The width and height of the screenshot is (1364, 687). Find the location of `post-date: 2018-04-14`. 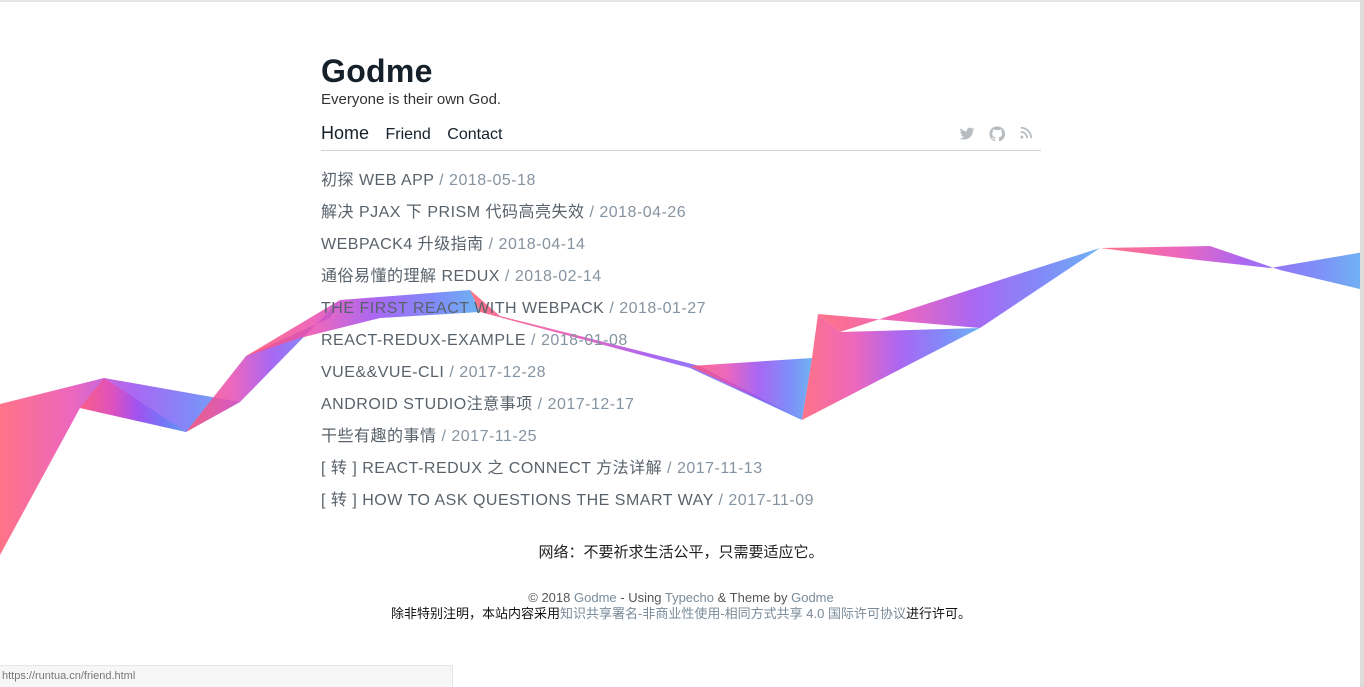

post-date: 2018-04-14 is located at coordinates (542, 244).